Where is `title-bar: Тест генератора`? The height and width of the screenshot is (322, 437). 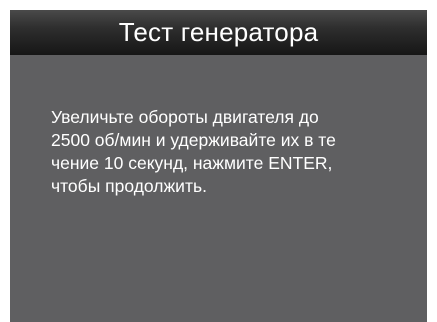
title-bar: Тест генератора is located at coordinates (218, 32).